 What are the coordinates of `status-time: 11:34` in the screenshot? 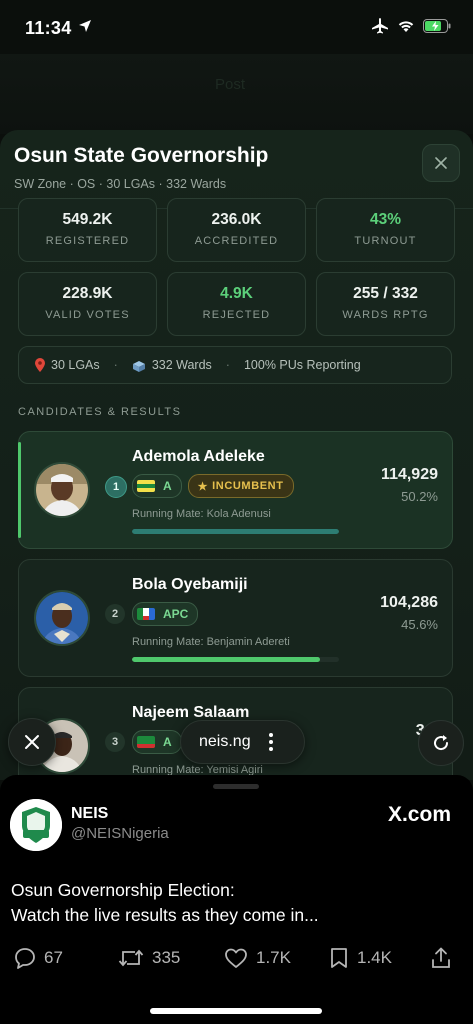 It's located at (48, 28).